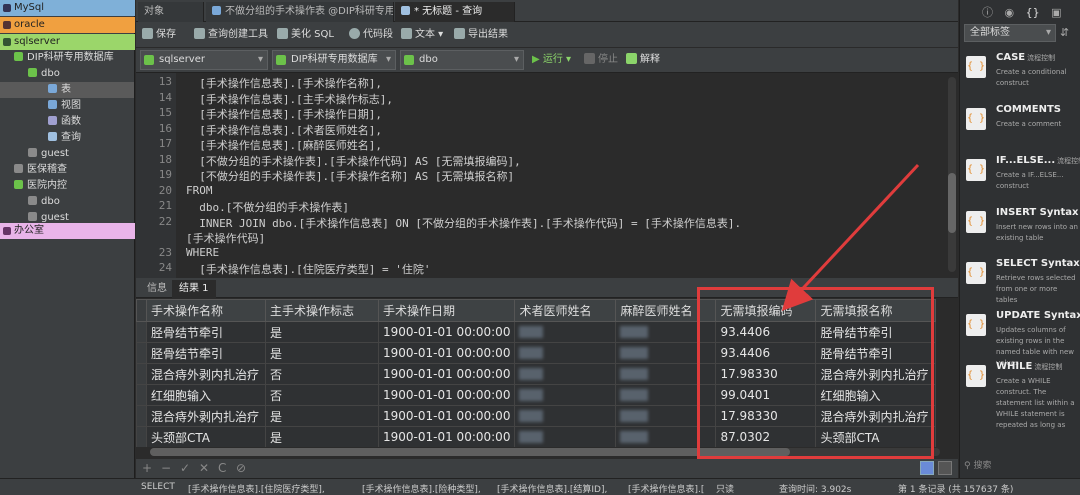 This screenshot has width=1080, height=495. What do you see at coordinates (1064, 32) in the screenshot?
I see `sort-icon: ⇵` at bounding box center [1064, 32].